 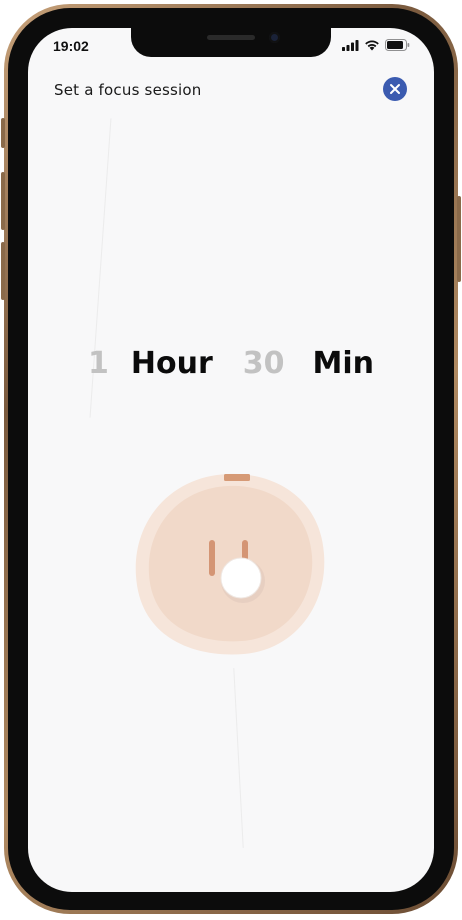 I want to click on status-icons, so click(x=376, y=45).